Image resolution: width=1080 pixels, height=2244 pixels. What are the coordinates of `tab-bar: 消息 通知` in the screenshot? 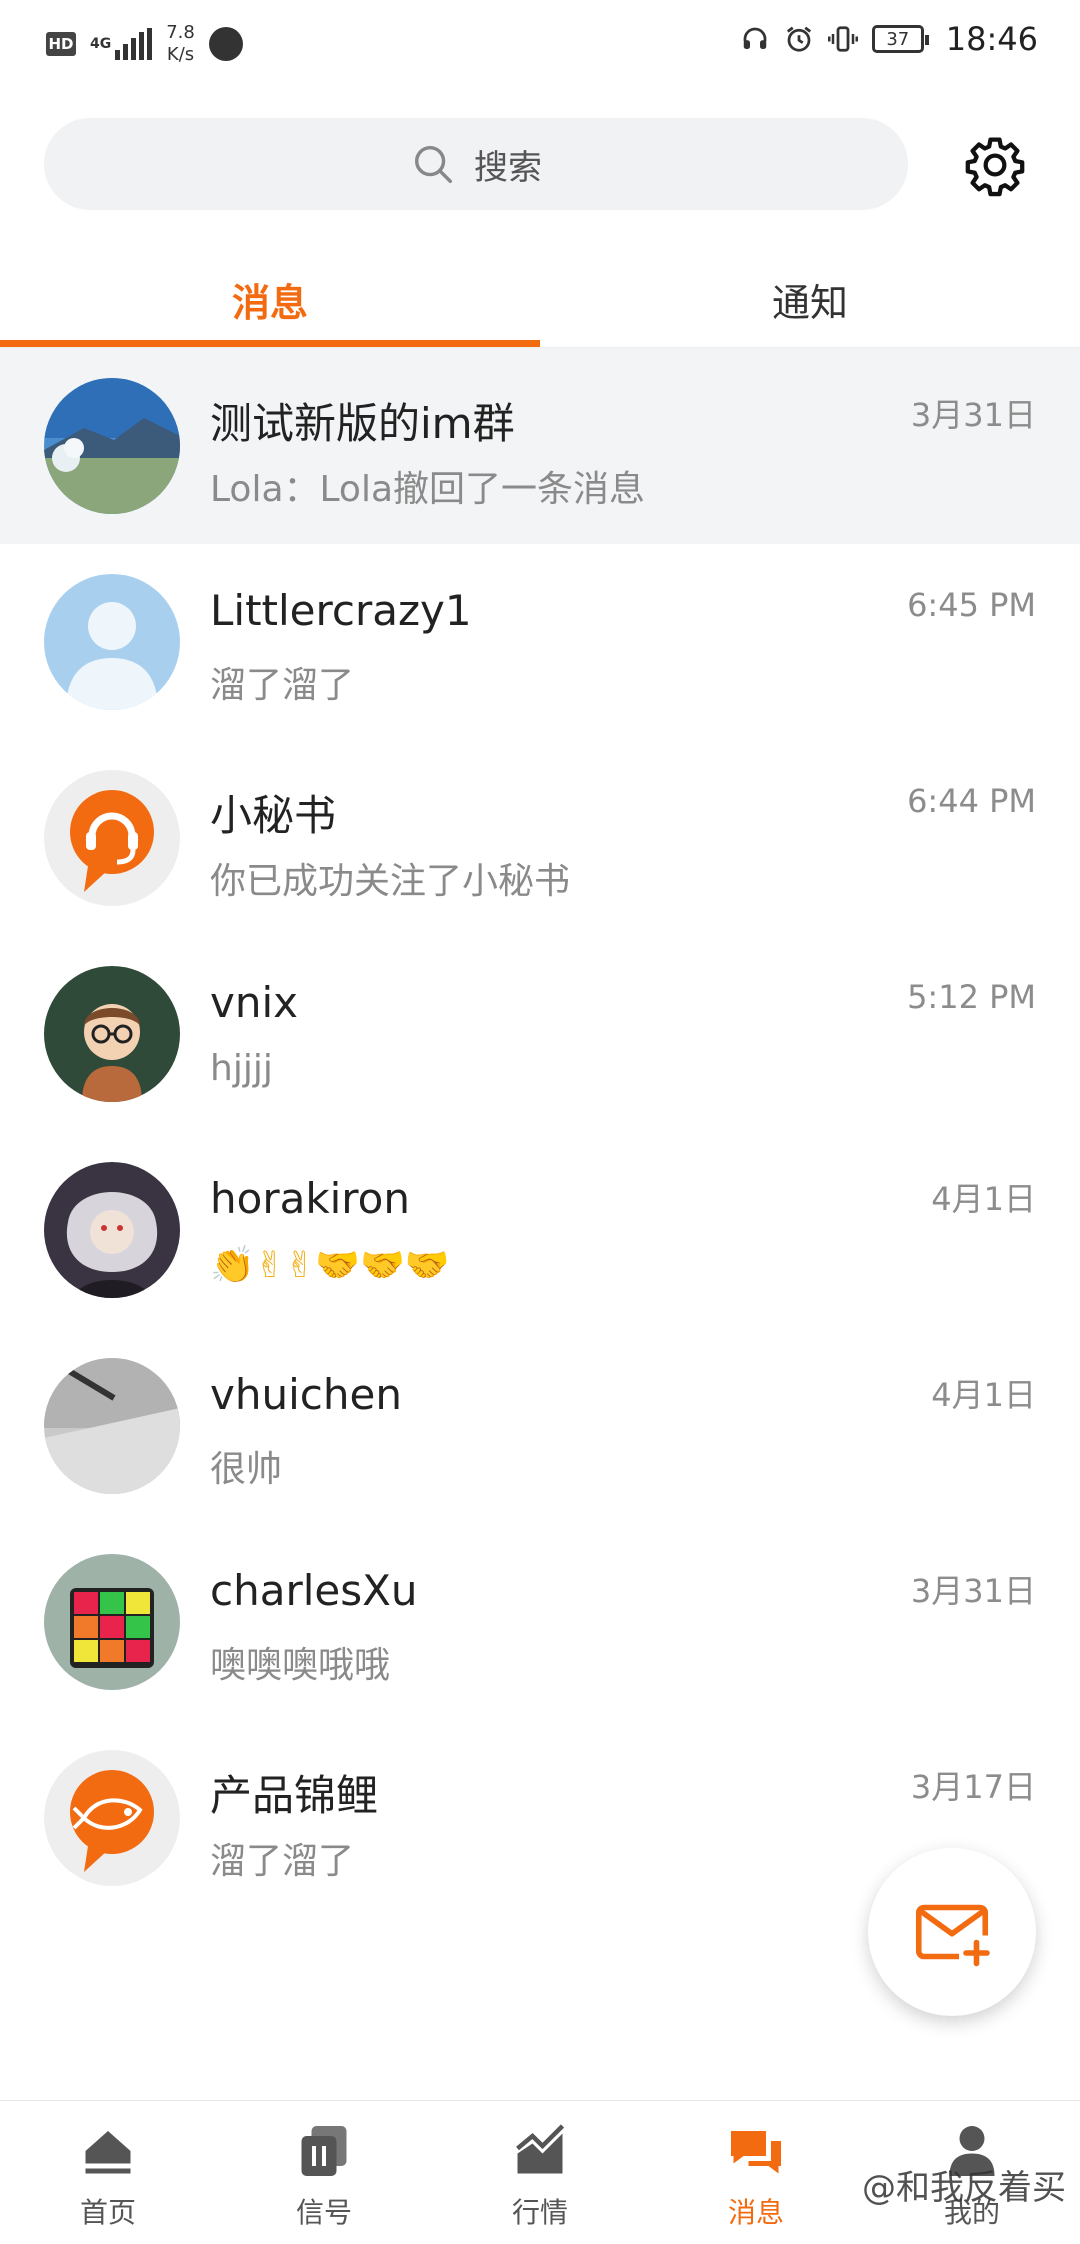 It's located at (540, 299).